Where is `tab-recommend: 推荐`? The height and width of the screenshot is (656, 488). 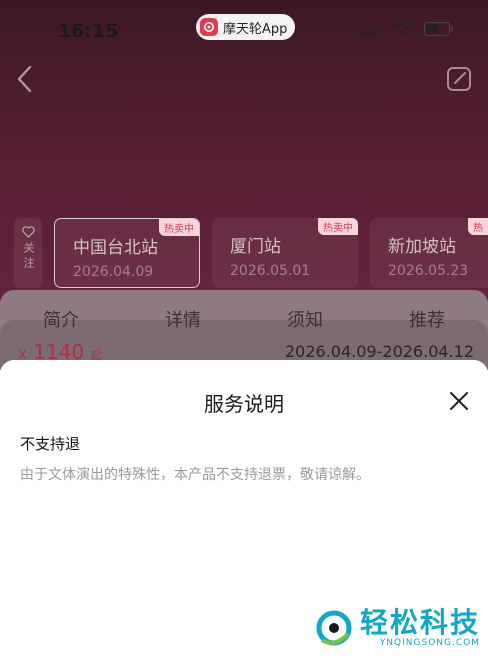
tab-recommend: 推荐 is located at coordinates (427, 319).